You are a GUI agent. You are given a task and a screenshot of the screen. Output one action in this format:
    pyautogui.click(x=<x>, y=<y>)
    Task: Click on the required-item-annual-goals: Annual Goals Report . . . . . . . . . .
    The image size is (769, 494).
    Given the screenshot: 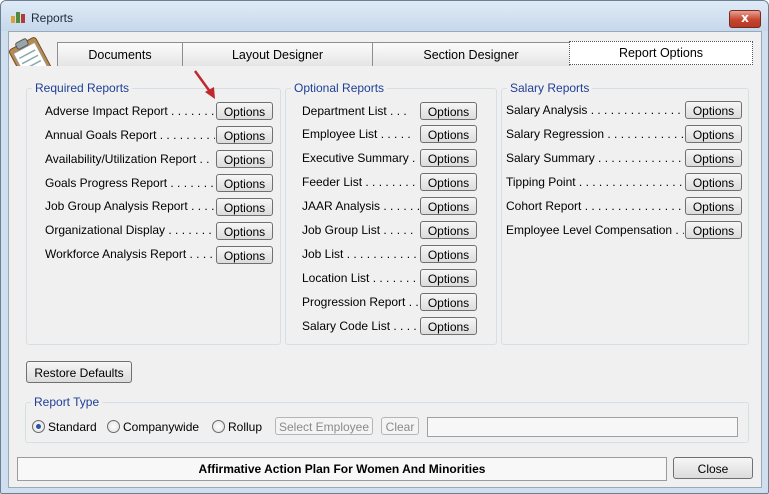 What is the action you would take?
    pyautogui.click(x=130, y=135)
    